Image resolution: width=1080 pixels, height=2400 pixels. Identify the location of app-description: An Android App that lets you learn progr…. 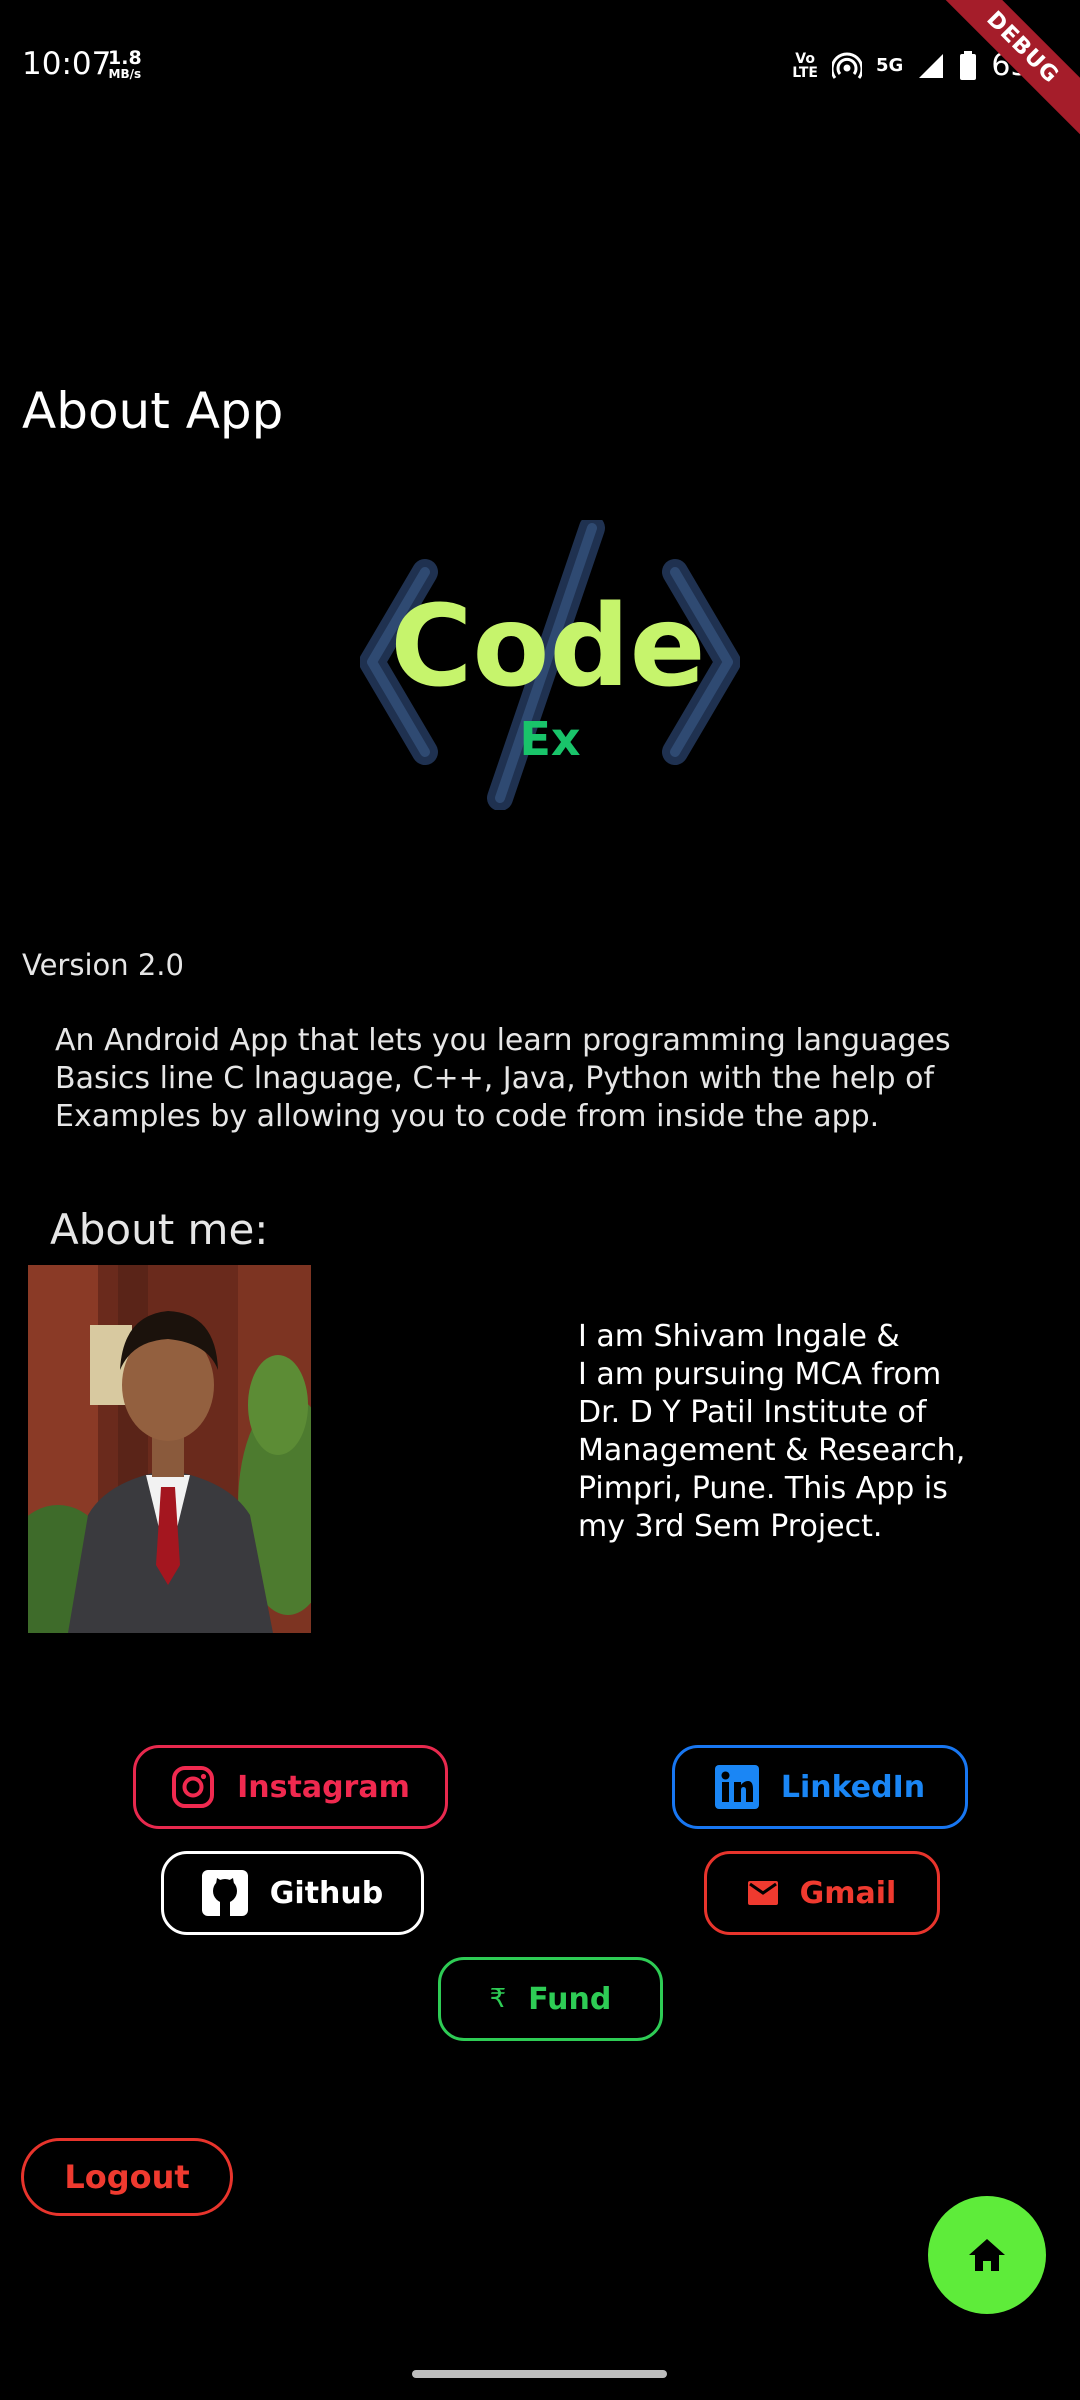
(503, 1078).